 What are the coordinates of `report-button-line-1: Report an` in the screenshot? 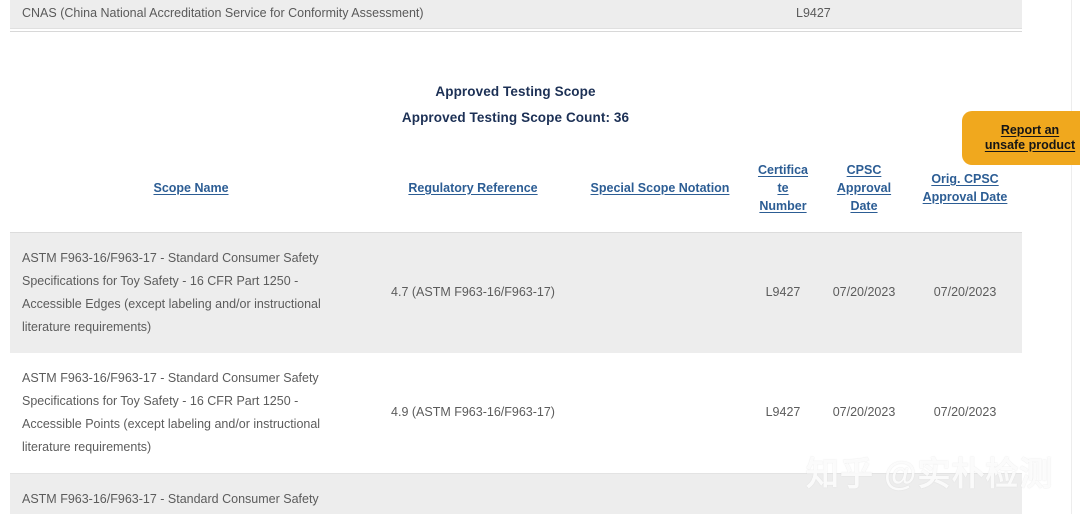 It's located at (1030, 130).